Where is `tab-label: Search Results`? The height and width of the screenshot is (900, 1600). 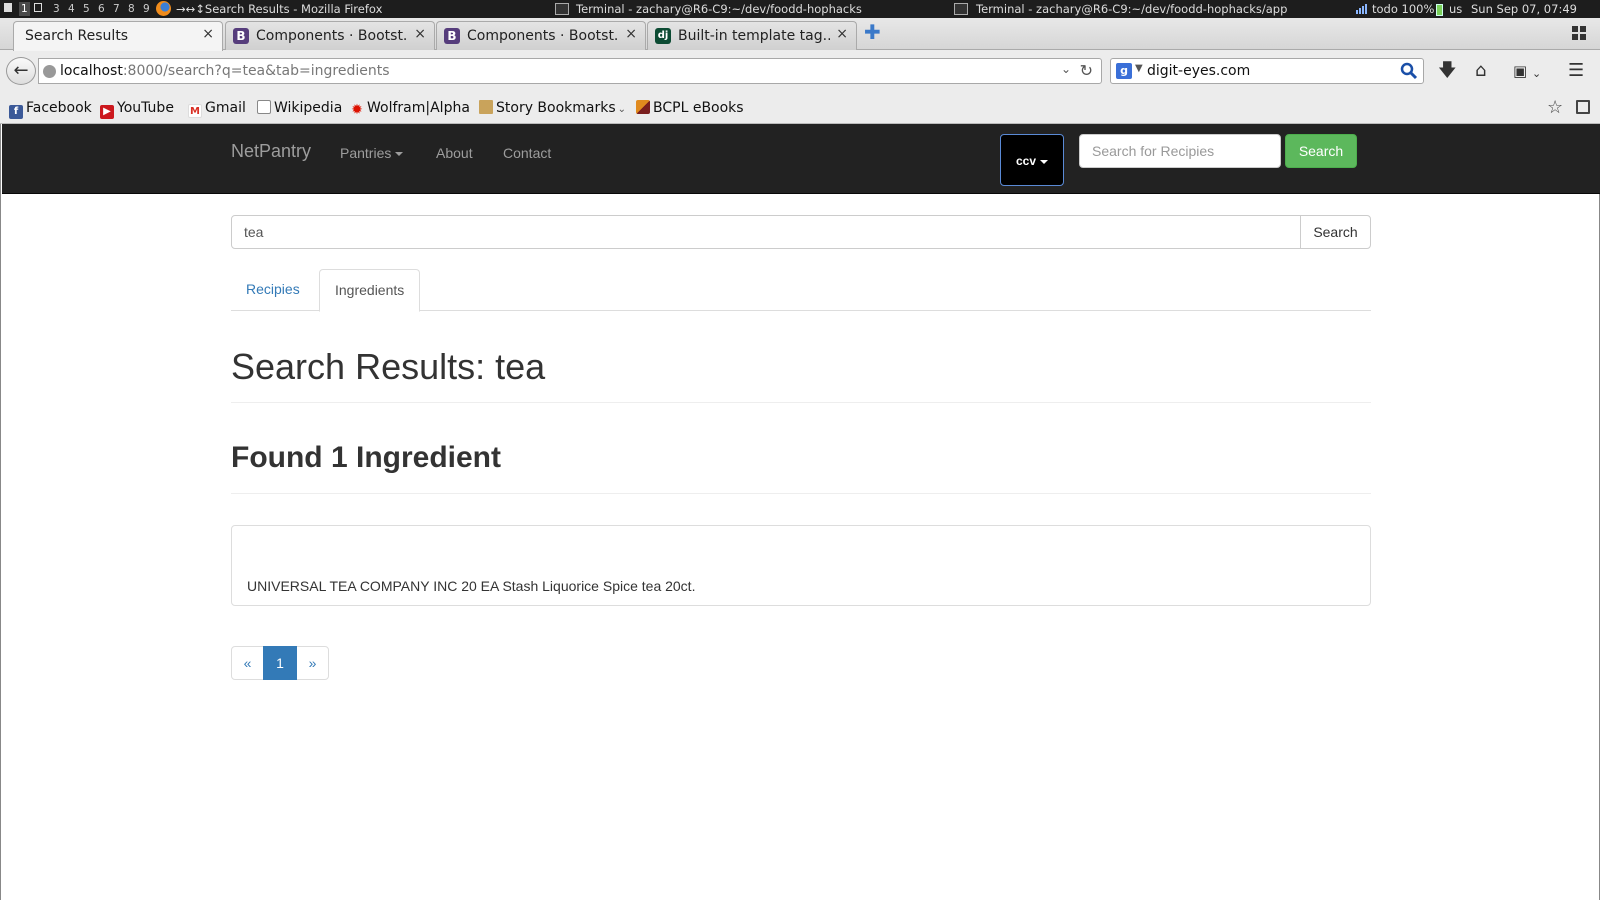 tab-label: Search Results is located at coordinates (77, 36).